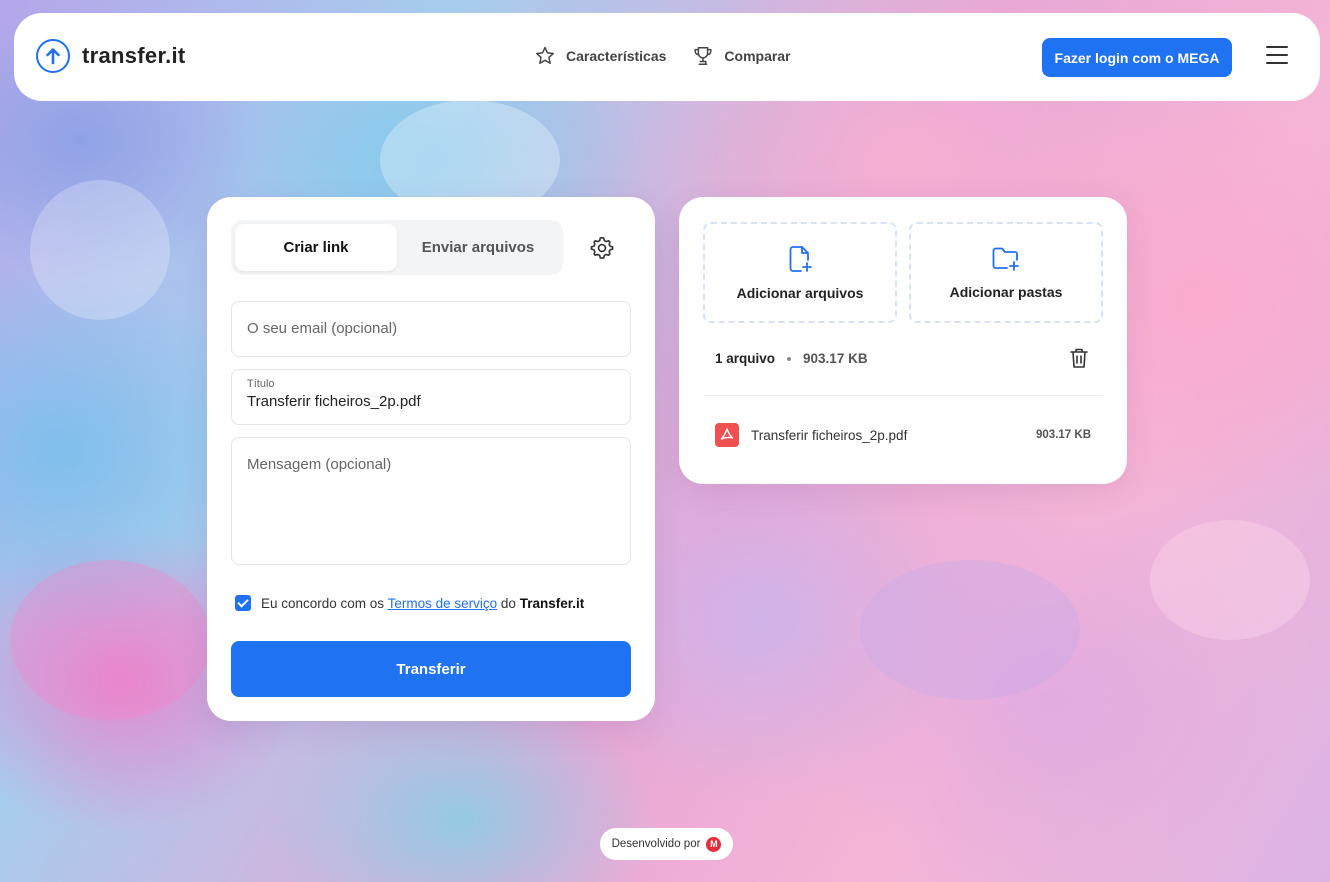 The width and height of the screenshot is (1330, 882). Describe the element at coordinates (316, 247) in the screenshot. I see `tab-create-link: Criar link` at that location.